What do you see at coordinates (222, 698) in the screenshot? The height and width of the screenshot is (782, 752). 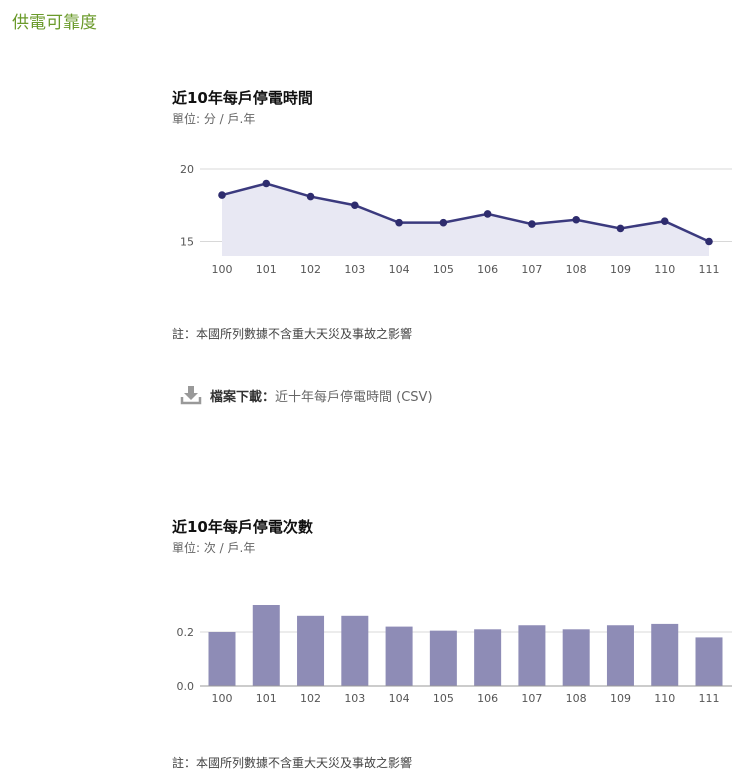 I see `x-tick-label: 100` at bounding box center [222, 698].